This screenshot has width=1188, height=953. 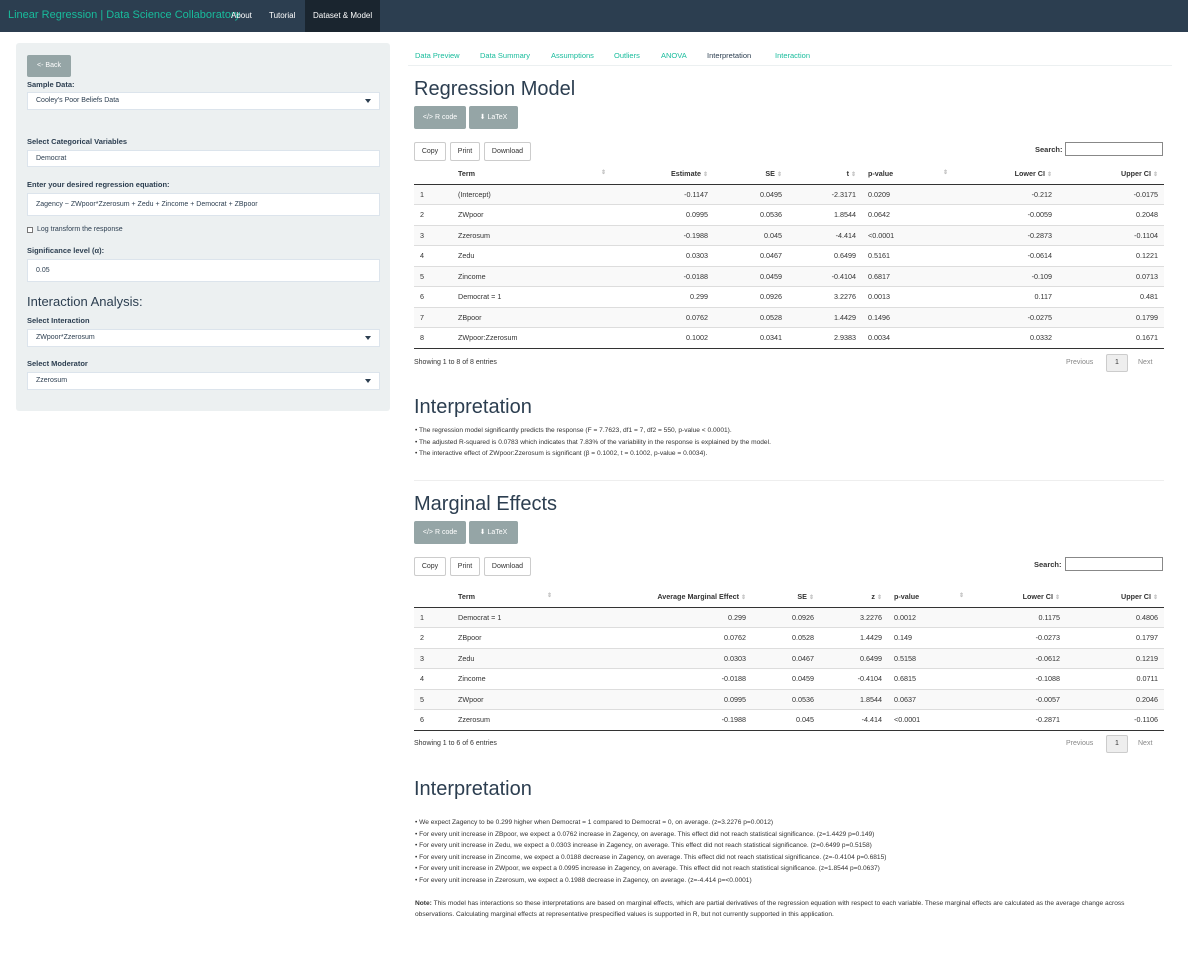 What do you see at coordinates (30, 230) in the screenshot?
I see `log-transform-checkbox` at bounding box center [30, 230].